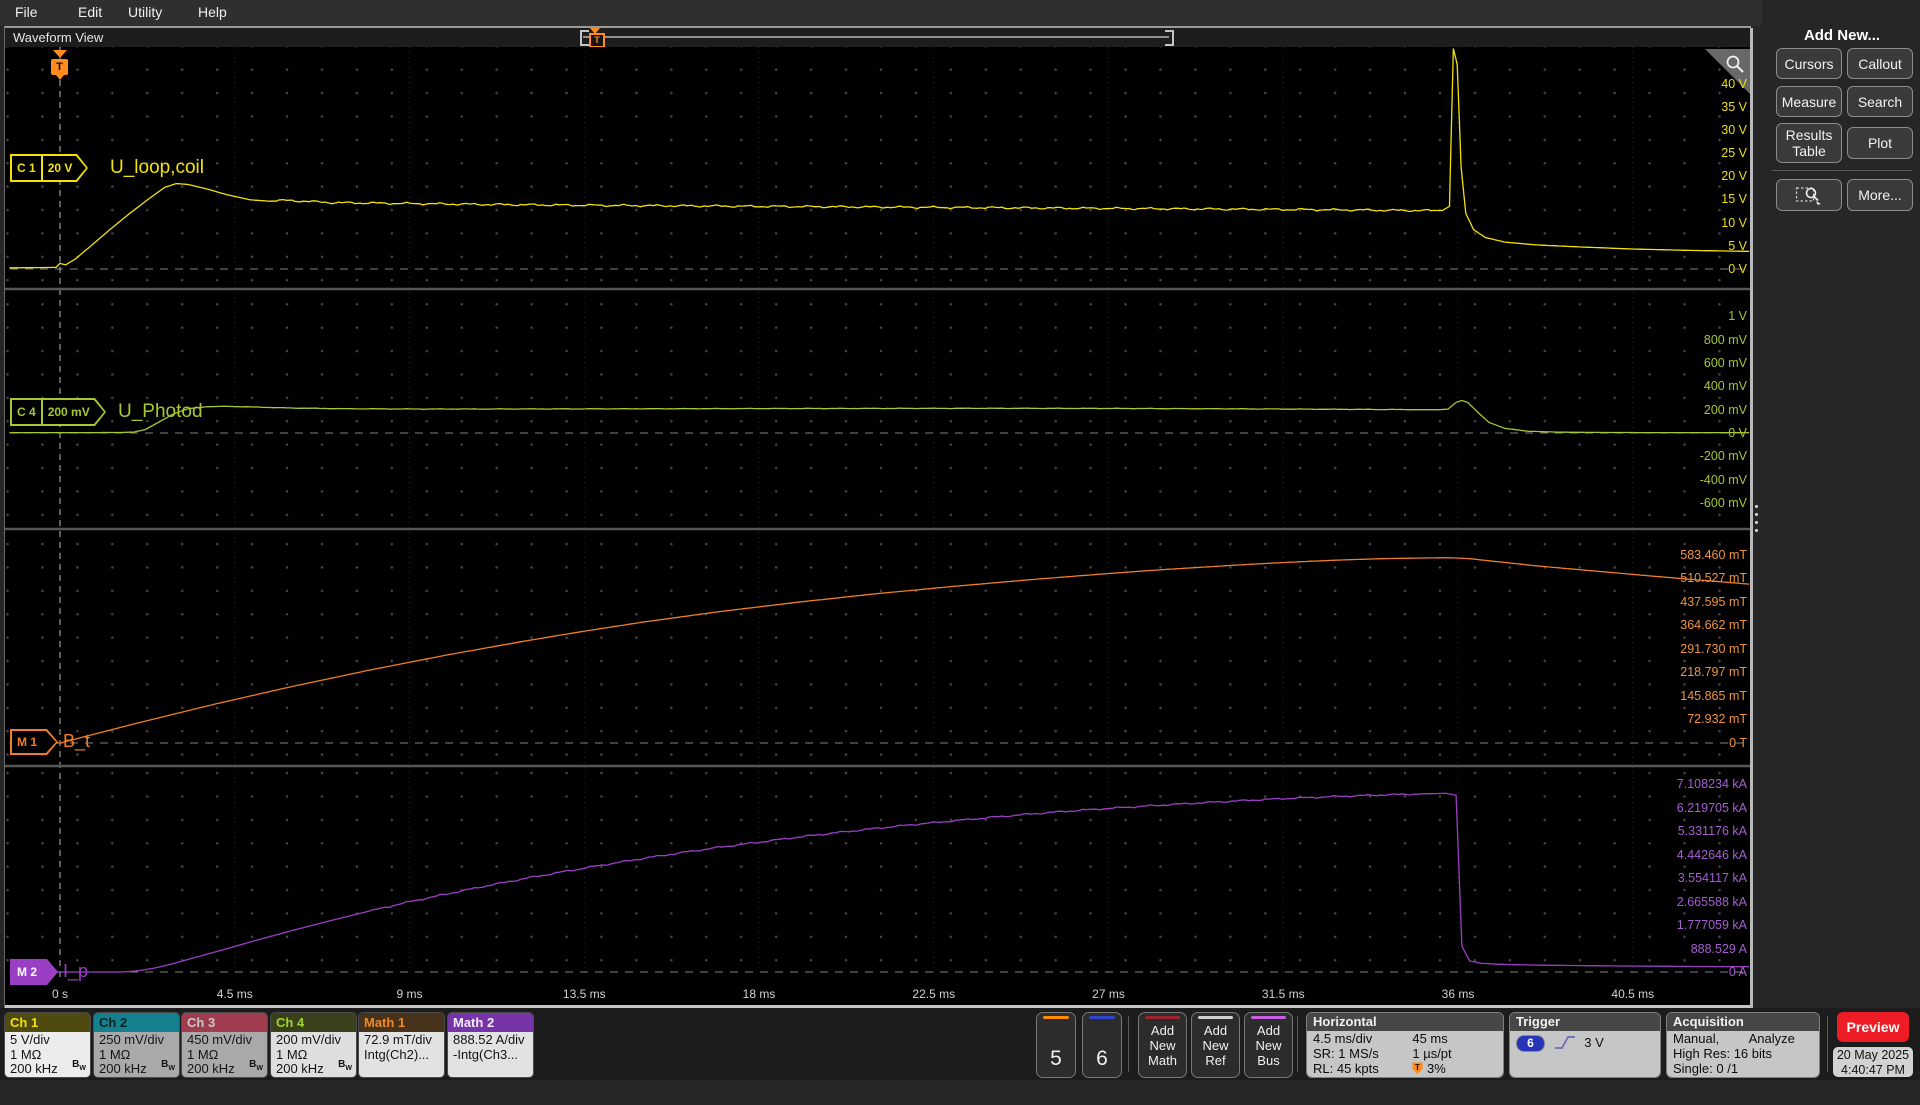 The height and width of the screenshot is (1105, 1920). What do you see at coordinates (75, 971) in the screenshot?
I see `trace-label-i-p: I_p` at bounding box center [75, 971].